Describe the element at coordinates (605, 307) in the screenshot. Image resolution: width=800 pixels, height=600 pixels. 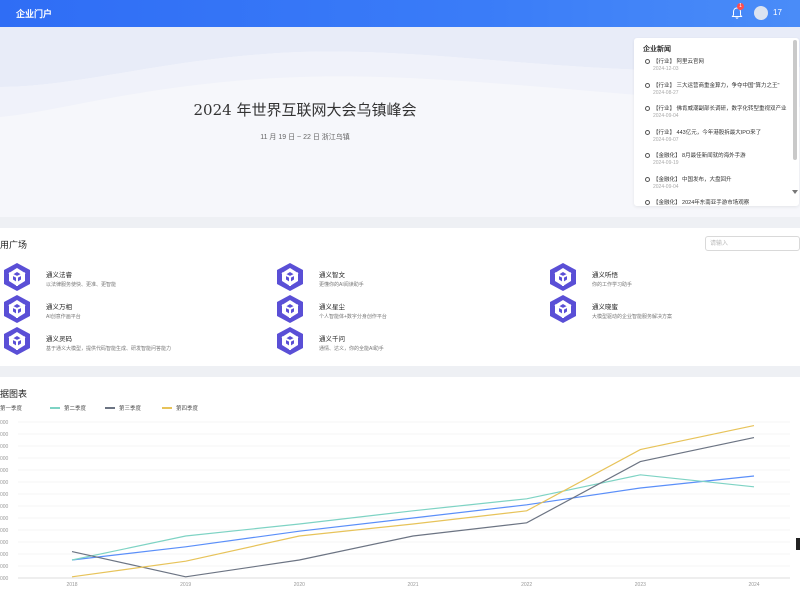
I see `app-name: 通义晓蜜` at that location.